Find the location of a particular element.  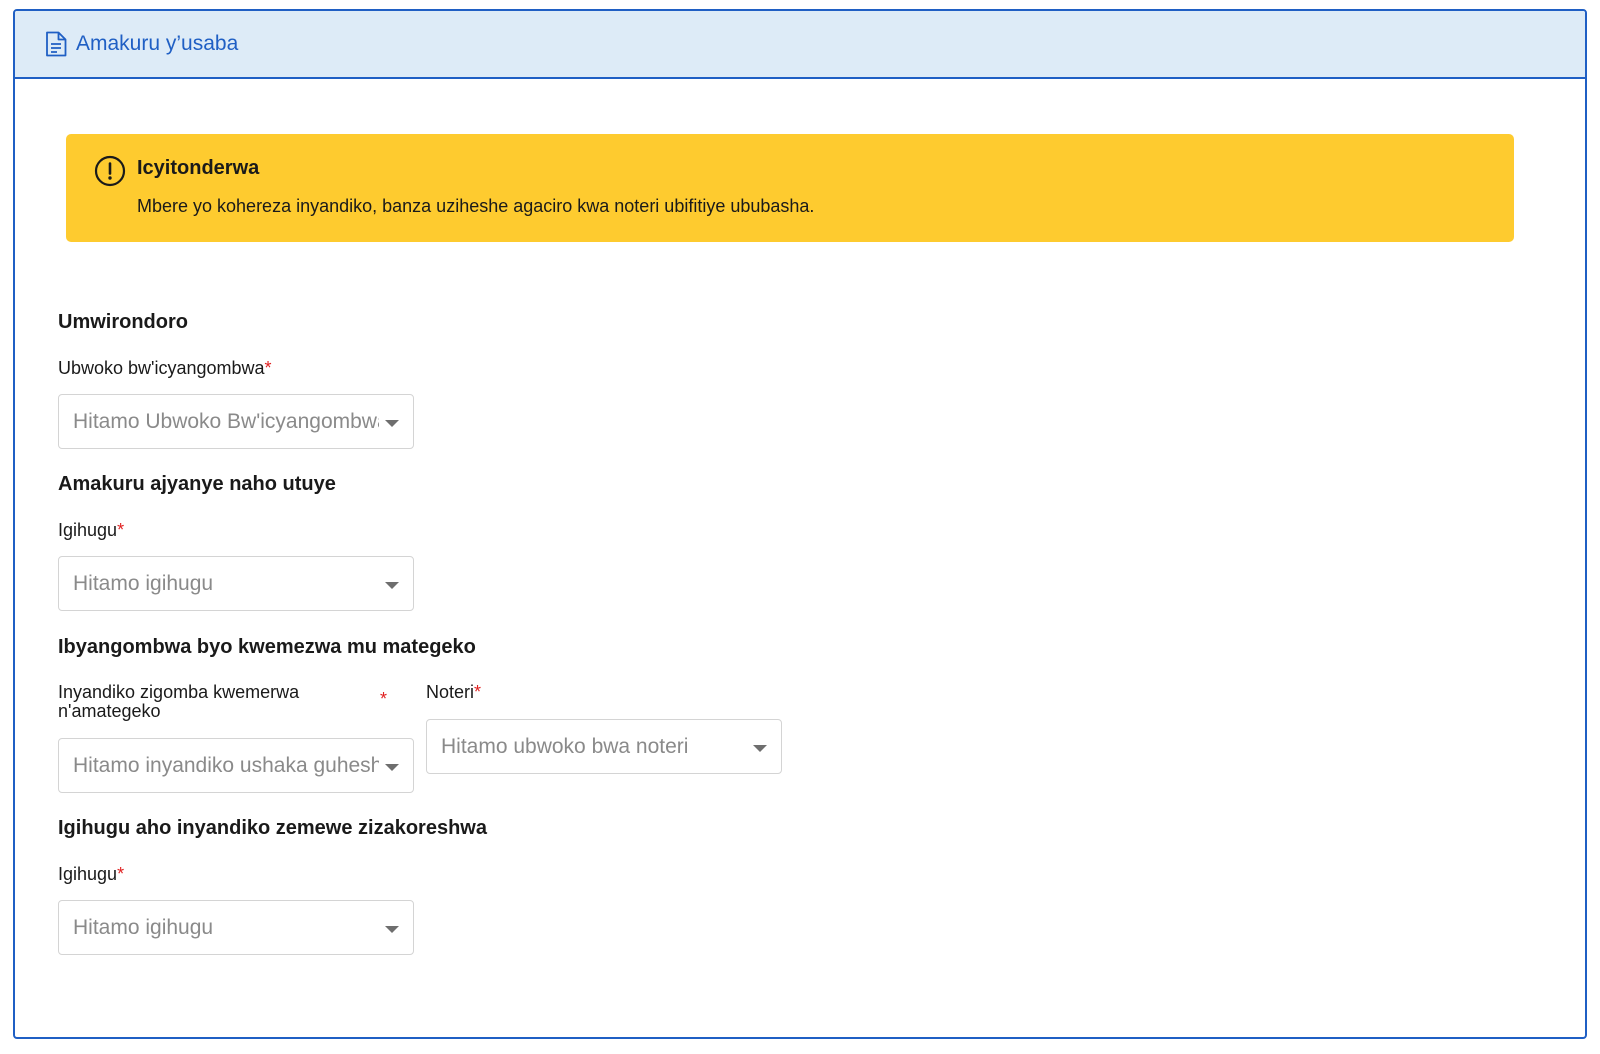

section-heading-legalization: Ibyangombwa byo kwemezwa mu mategeko is located at coordinates (267, 647).